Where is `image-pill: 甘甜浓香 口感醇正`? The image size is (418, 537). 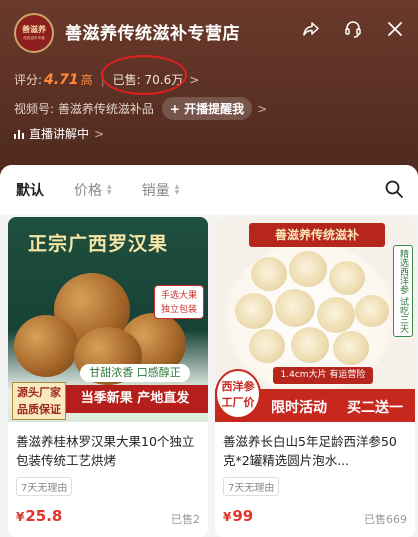 image-pill: 甘甜浓香 口感醇正 is located at coordinates (135, 373).